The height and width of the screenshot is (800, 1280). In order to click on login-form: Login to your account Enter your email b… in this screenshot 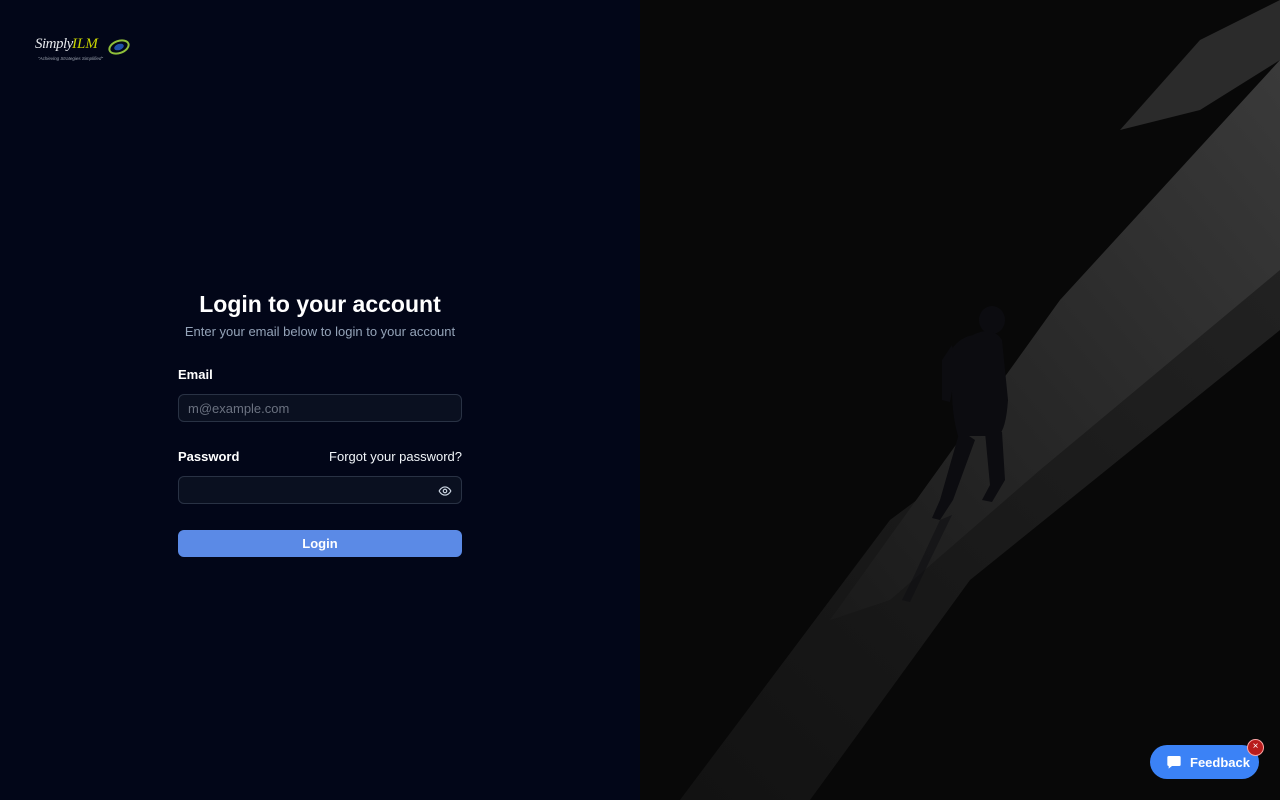, I will do `click(320, 423)`.